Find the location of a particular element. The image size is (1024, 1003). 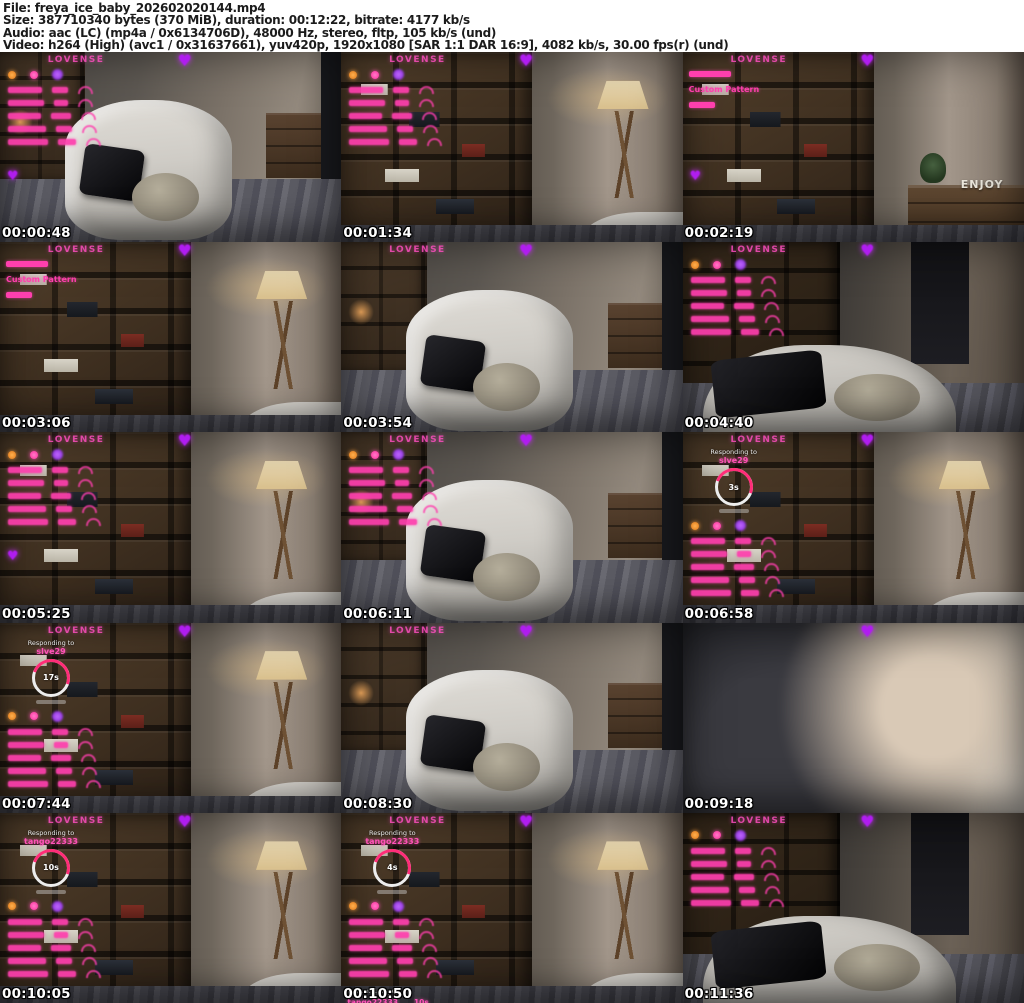

timer-ring-arc is located at coordinates (733, 487).